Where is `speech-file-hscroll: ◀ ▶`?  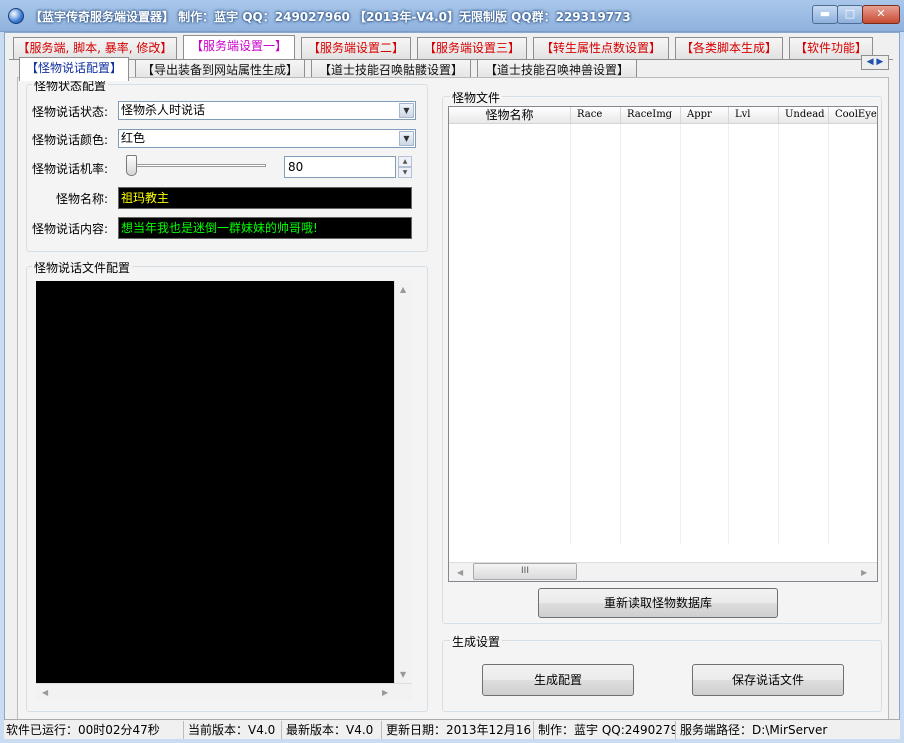 speech-file-hscroll: ◀ ▶ is located at coordinates (224, 692).